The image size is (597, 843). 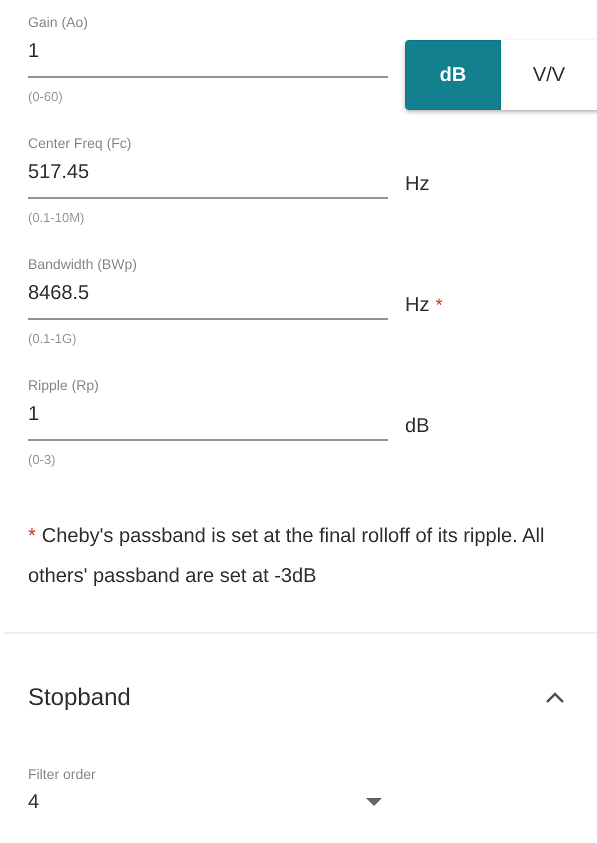 I want to click on field-label: Bandwidth (BWp), so click(x=83, y=264).